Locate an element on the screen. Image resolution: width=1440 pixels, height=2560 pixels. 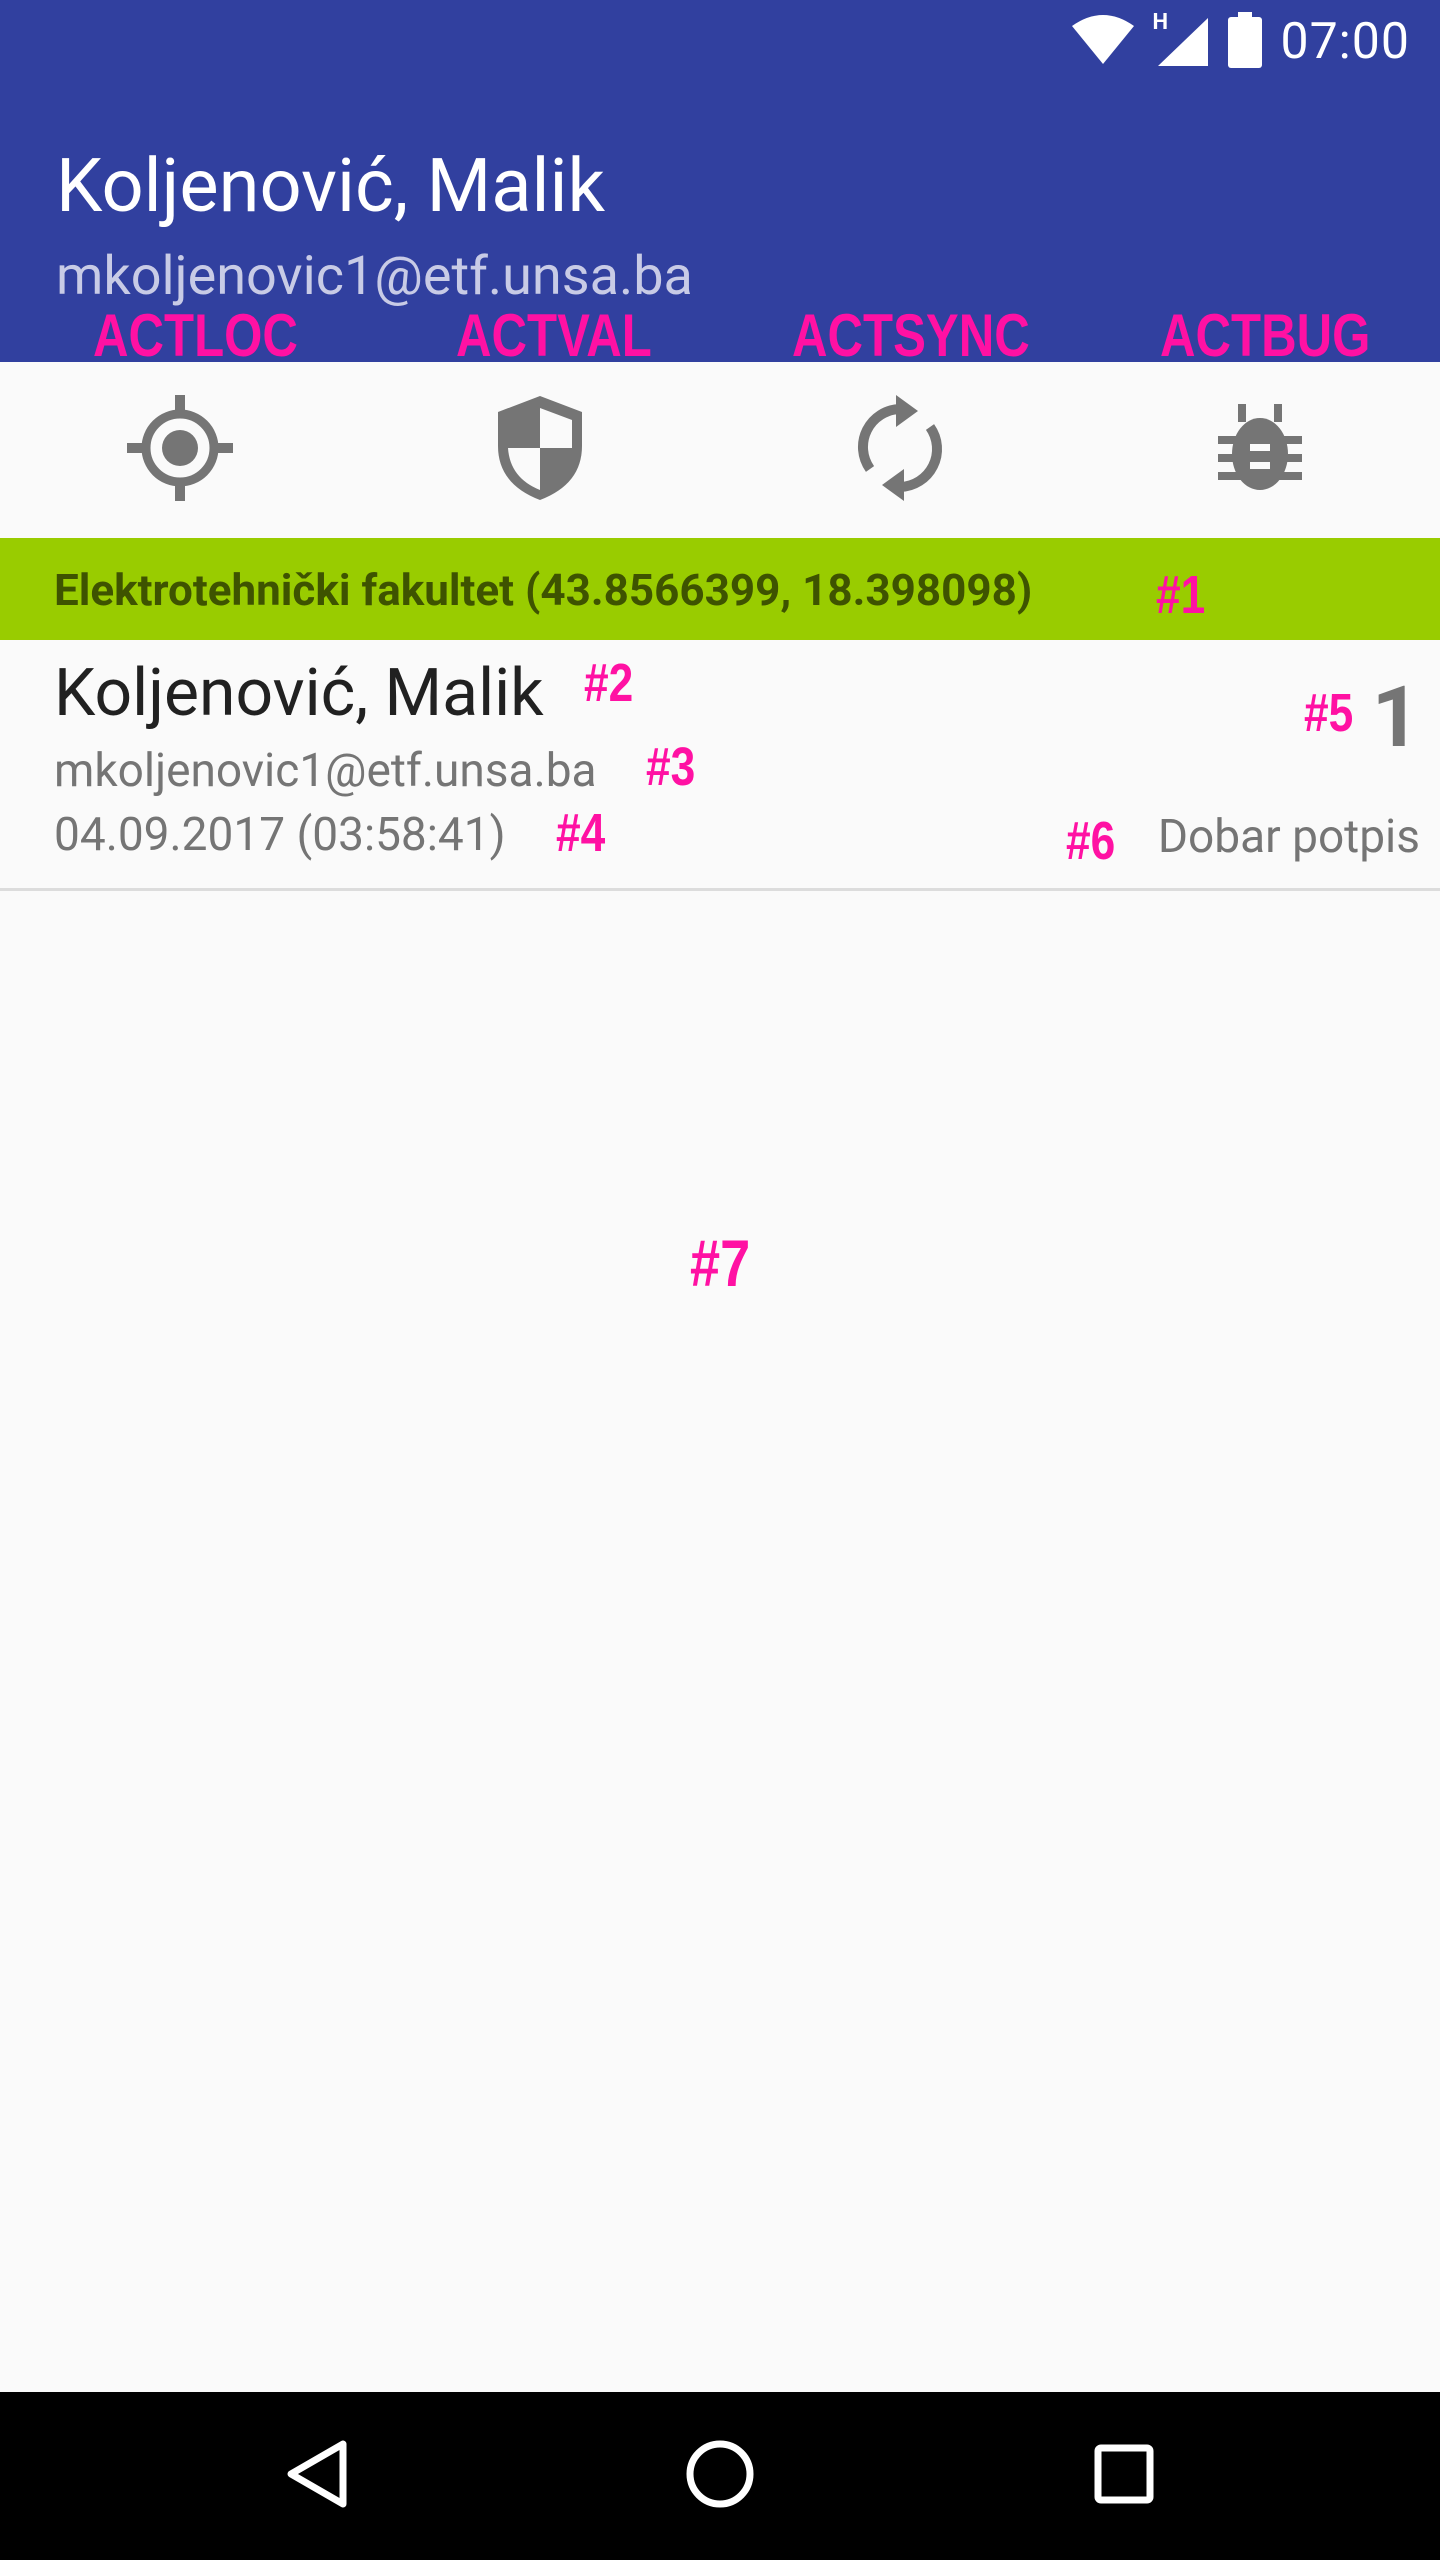
marker-3: #3 is located at coordinates (671, 767).